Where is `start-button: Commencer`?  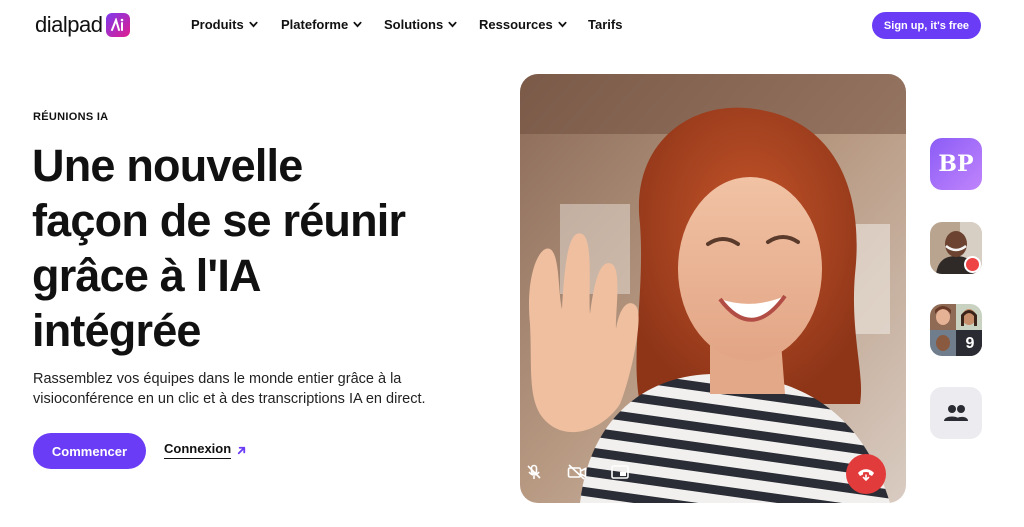
start-button: Commencer is located at coordinates (89, 451).